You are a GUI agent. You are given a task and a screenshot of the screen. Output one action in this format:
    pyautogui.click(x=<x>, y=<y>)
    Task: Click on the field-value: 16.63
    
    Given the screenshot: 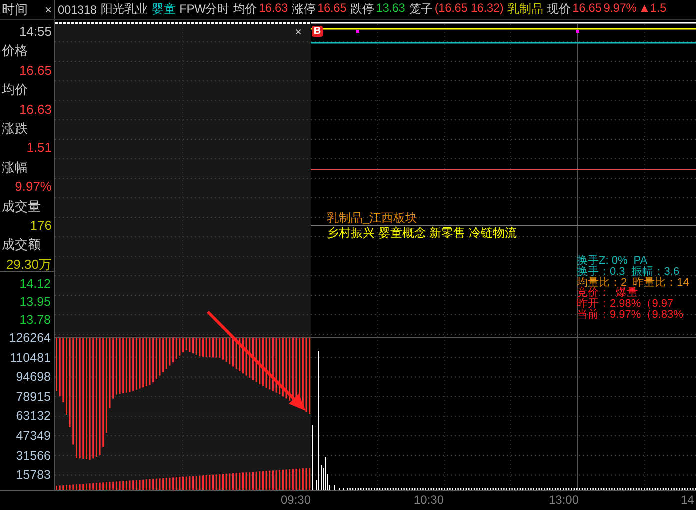 What is the action you would take?
    pyautogui.click(x=35, y=109)
    